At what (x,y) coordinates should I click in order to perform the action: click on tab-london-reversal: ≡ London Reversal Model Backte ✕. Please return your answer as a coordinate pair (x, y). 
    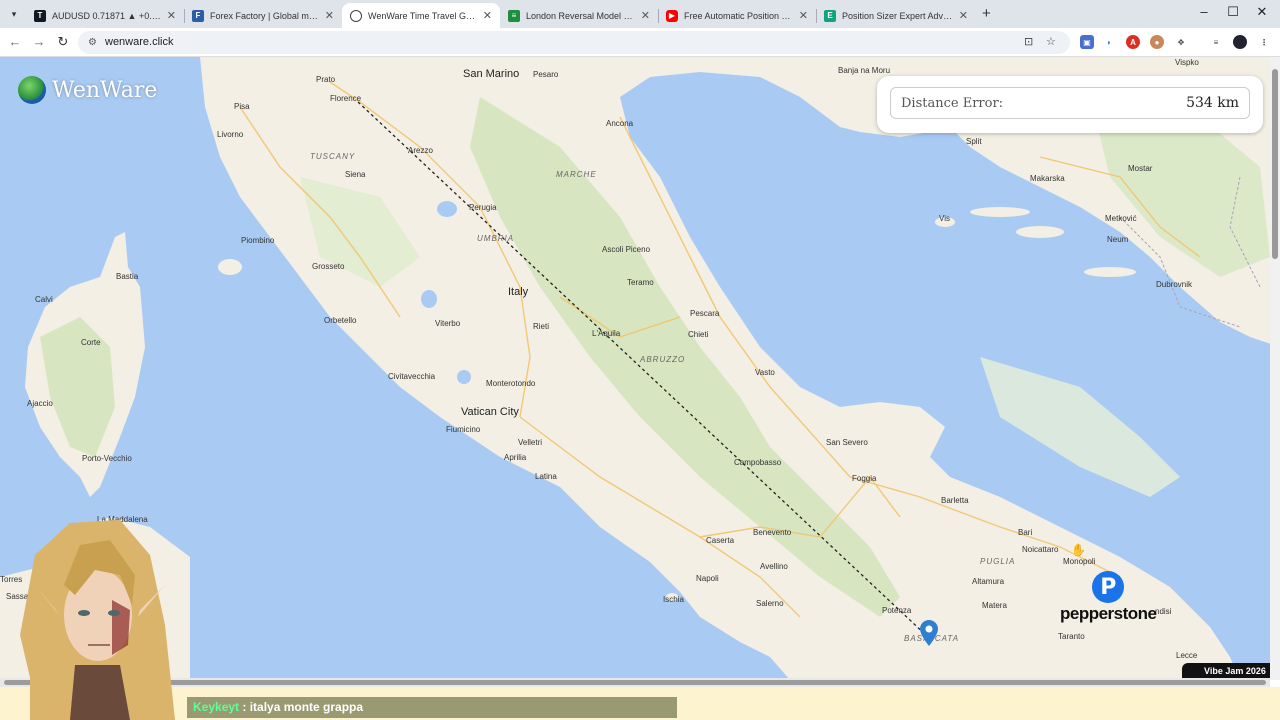
    Looking at the image, I should click on (579, 15).